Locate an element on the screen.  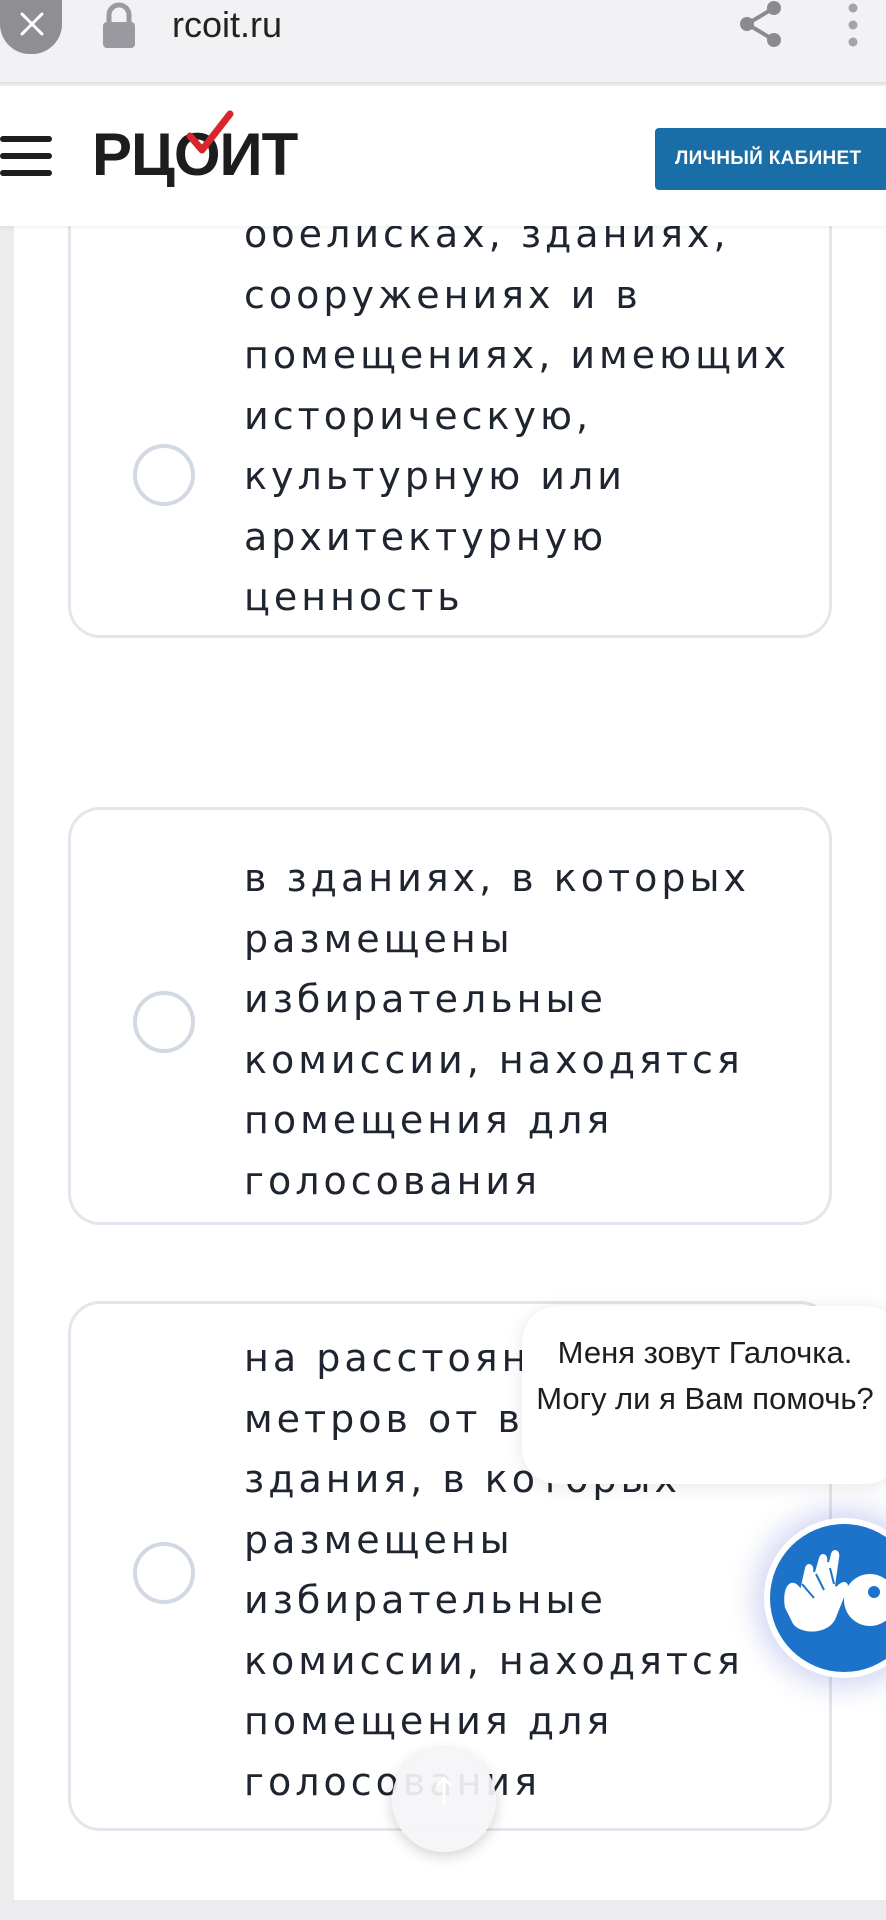
share-icon is located at coordinates (761, 24).